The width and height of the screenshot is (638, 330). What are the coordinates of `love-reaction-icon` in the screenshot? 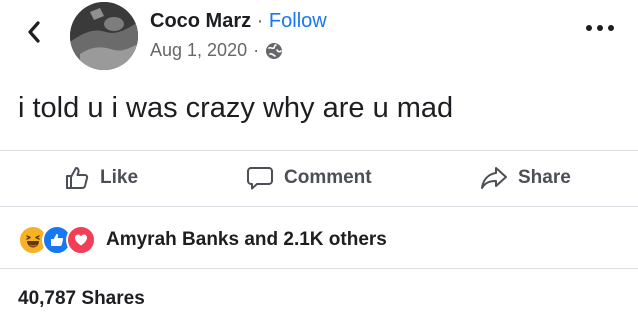 It's located at (81, 240).